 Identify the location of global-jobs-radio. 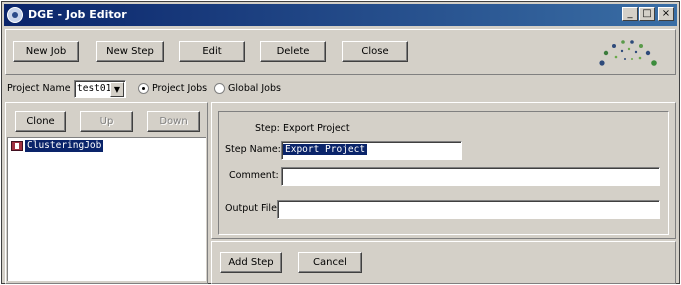
(219, 88).